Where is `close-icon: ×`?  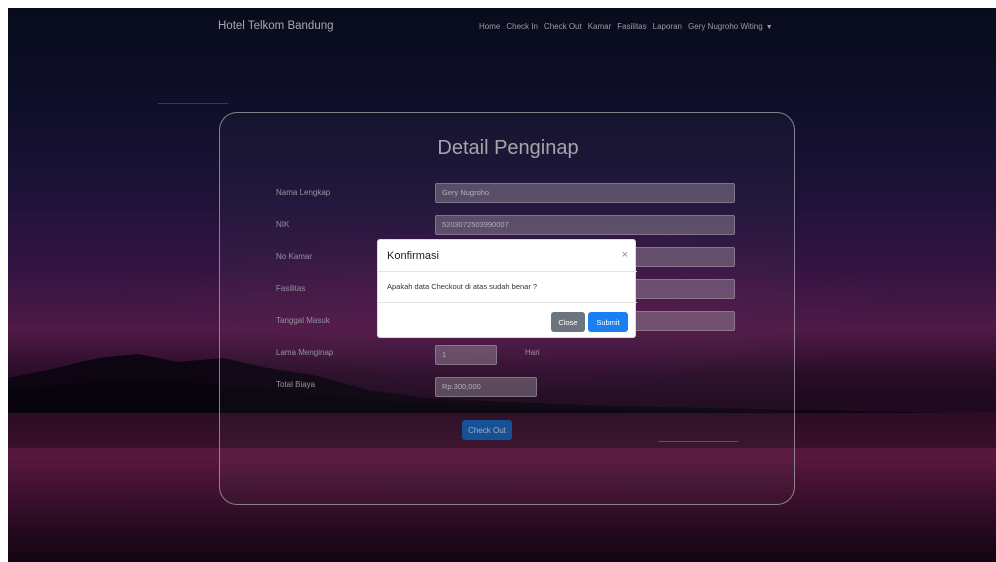 close-icon: × is located at coordinates (625, 255).